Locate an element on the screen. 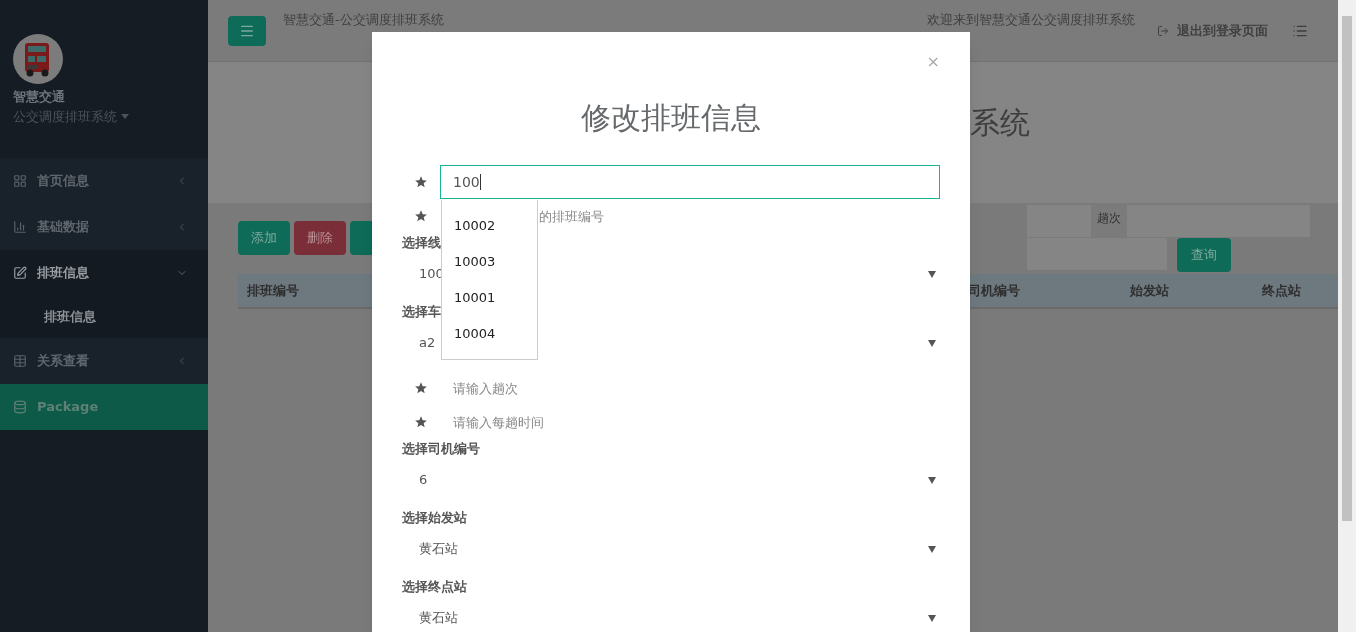 This screenshot has width=1356, height=632. column-header: 终点站 is located at coordinates (1281, 290).